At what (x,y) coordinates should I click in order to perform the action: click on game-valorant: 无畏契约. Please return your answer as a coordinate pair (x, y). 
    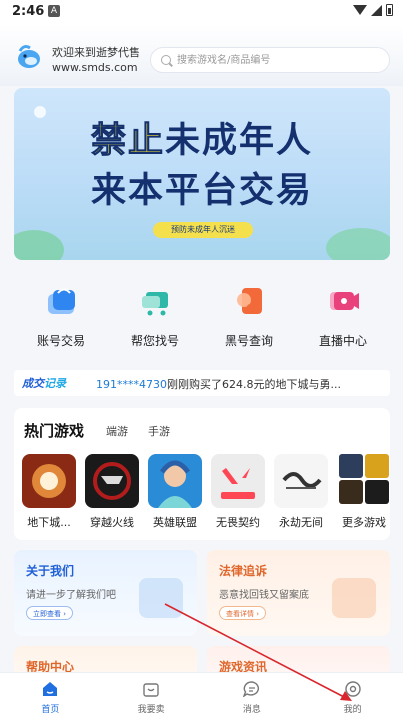
    Looking at the image, I should click on (238, 494).